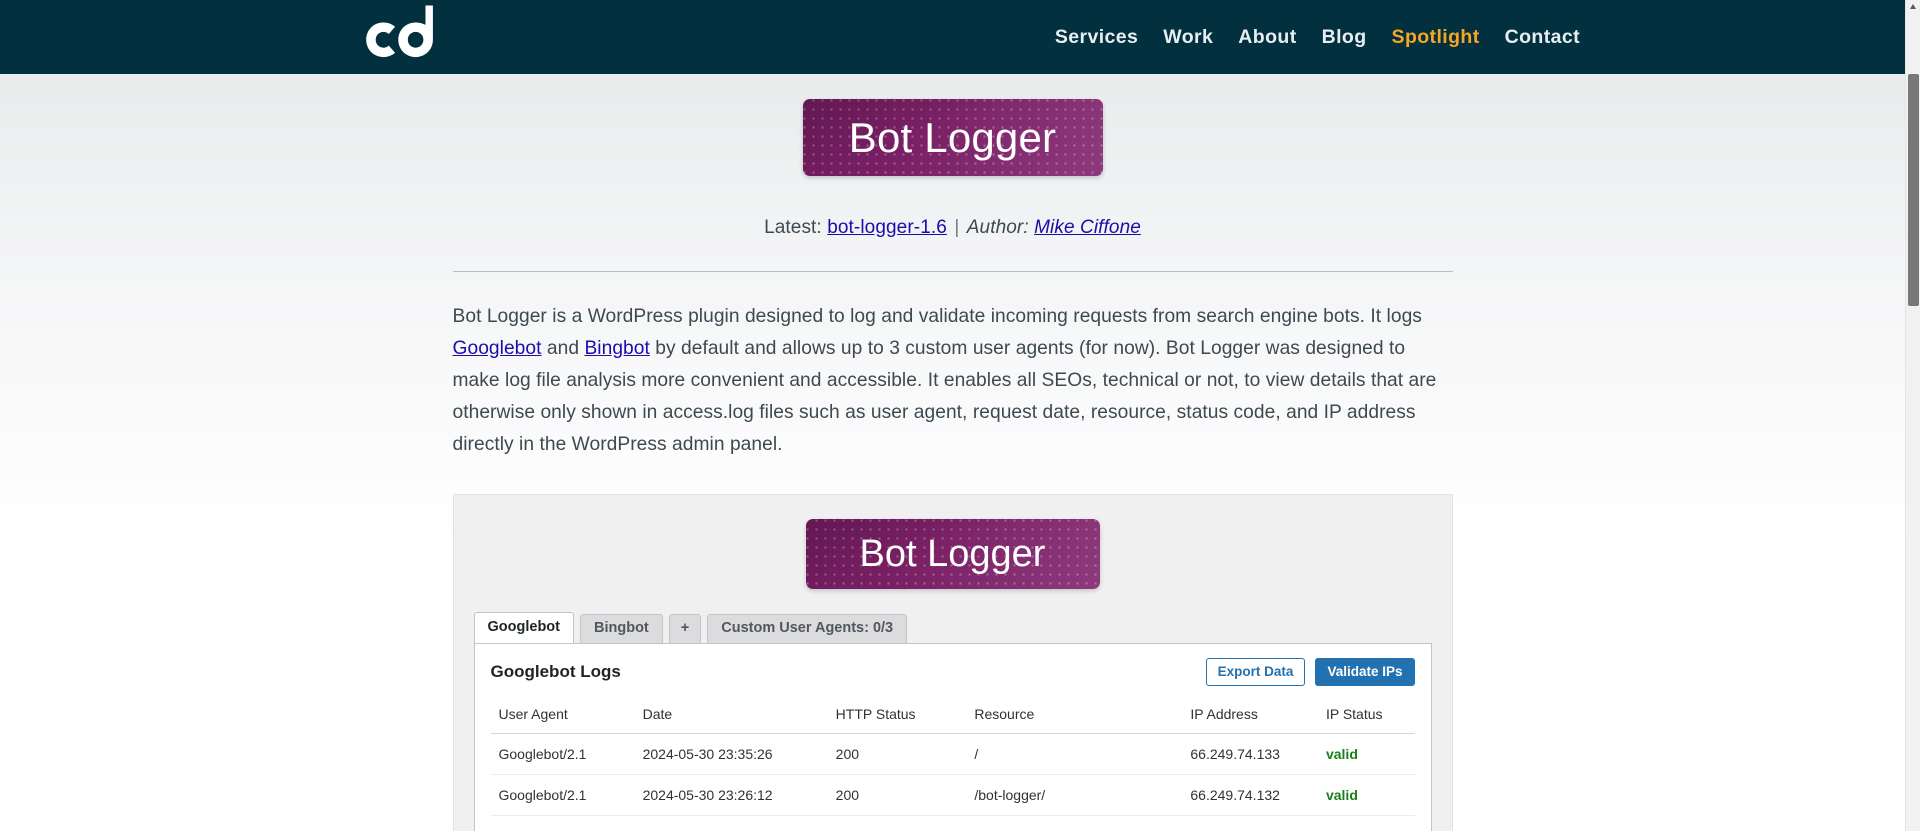 The image size is (1920, 831). Describe the element at coordinates (731, 795) in the screenshot. I see `cell-date: 2024-05-30 23:26:12` at that location.